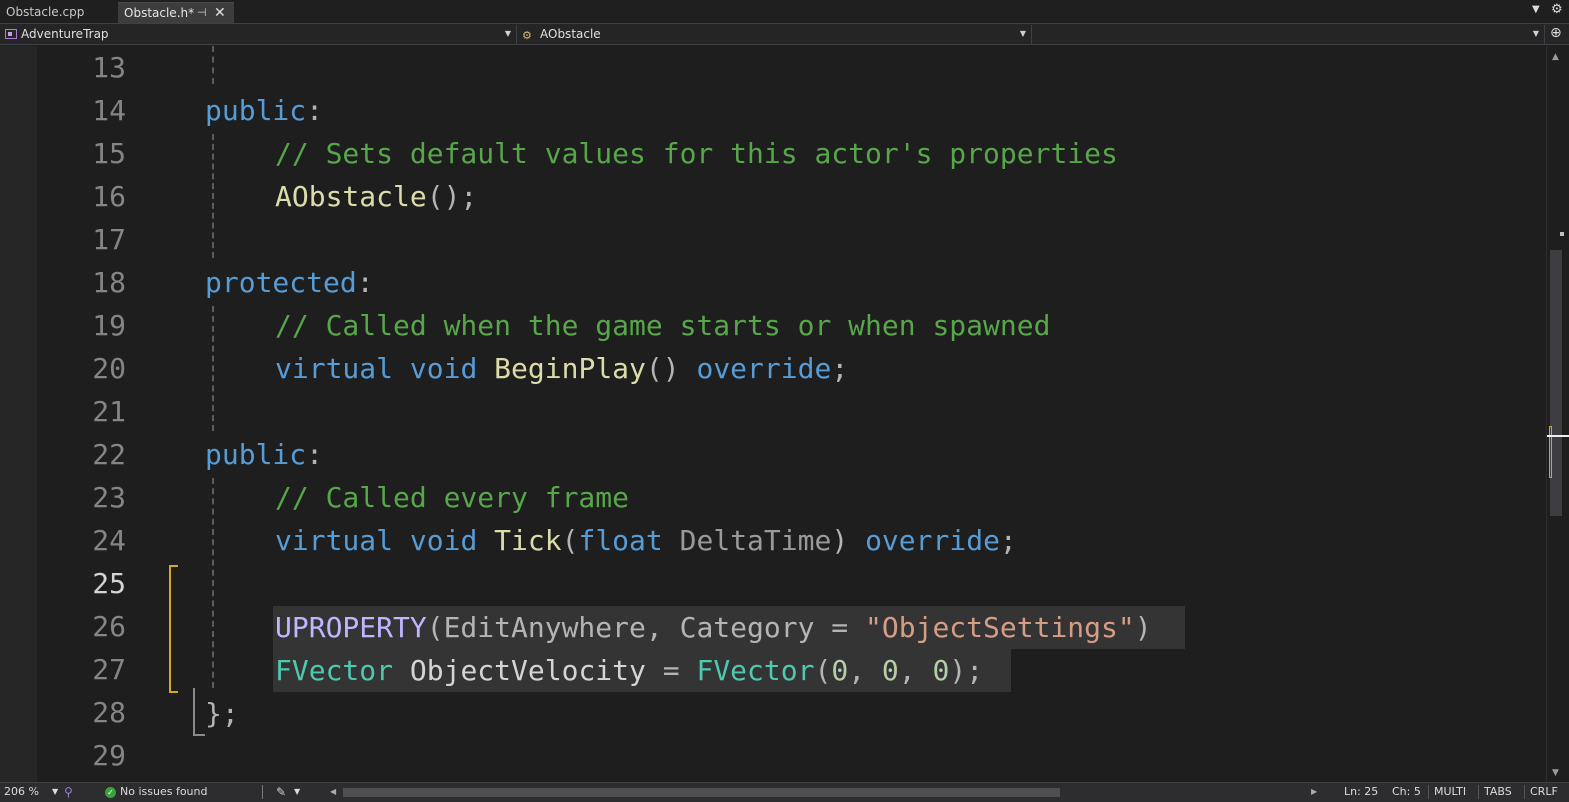  What do you see at coordinates (966, 670) in the screenshot?
I see `punctuation: );` at bounding box center [966, 670].